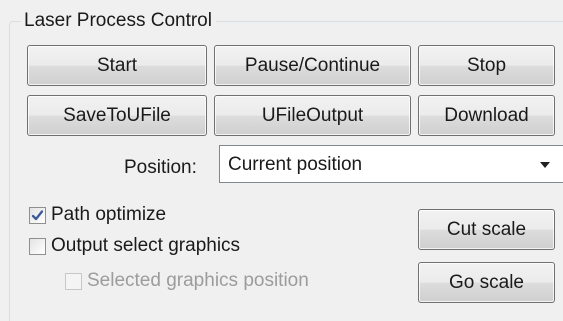  I want to click on path-optimize-checkbox, so click(37, 215).